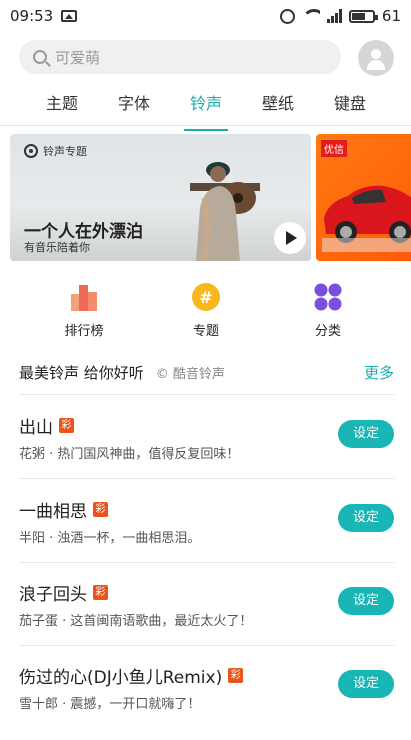 Image resolution: width=411 pixels, height=740 pixels. Describe the element at coordinates (287, 16) in the screenshot. I see `alarm-icon` at that location.